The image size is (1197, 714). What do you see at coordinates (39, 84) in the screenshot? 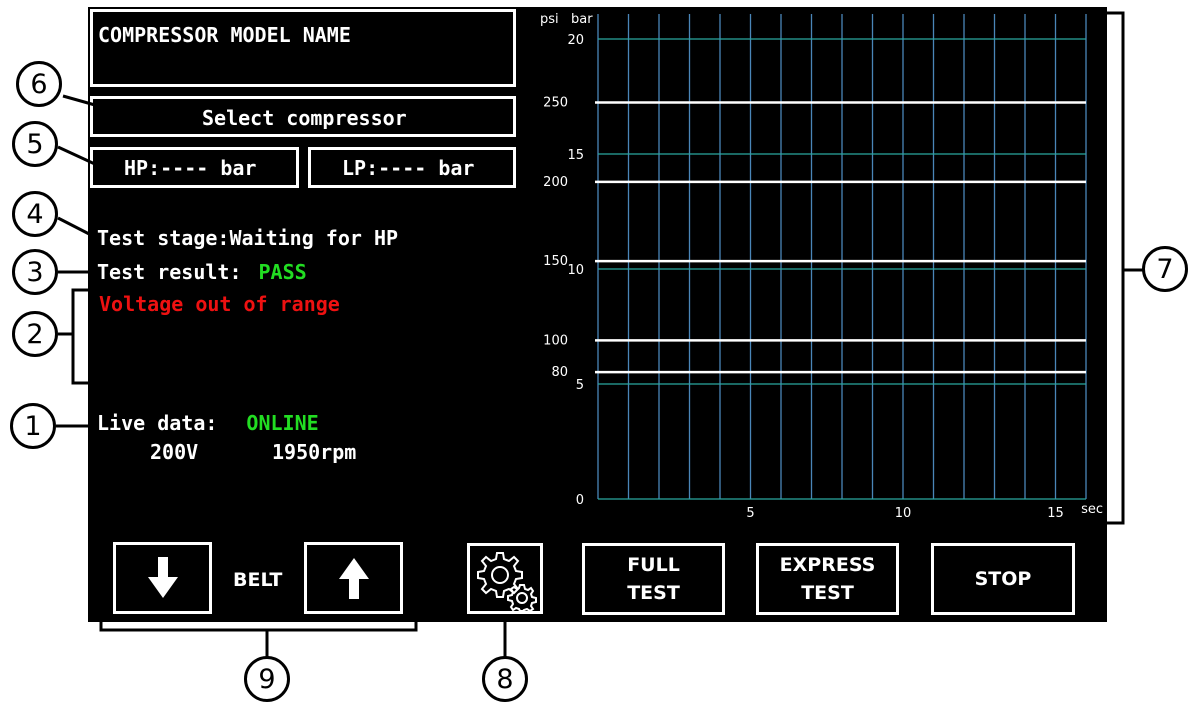
I see `callout-6: 6` at bounding box center [39, 84].